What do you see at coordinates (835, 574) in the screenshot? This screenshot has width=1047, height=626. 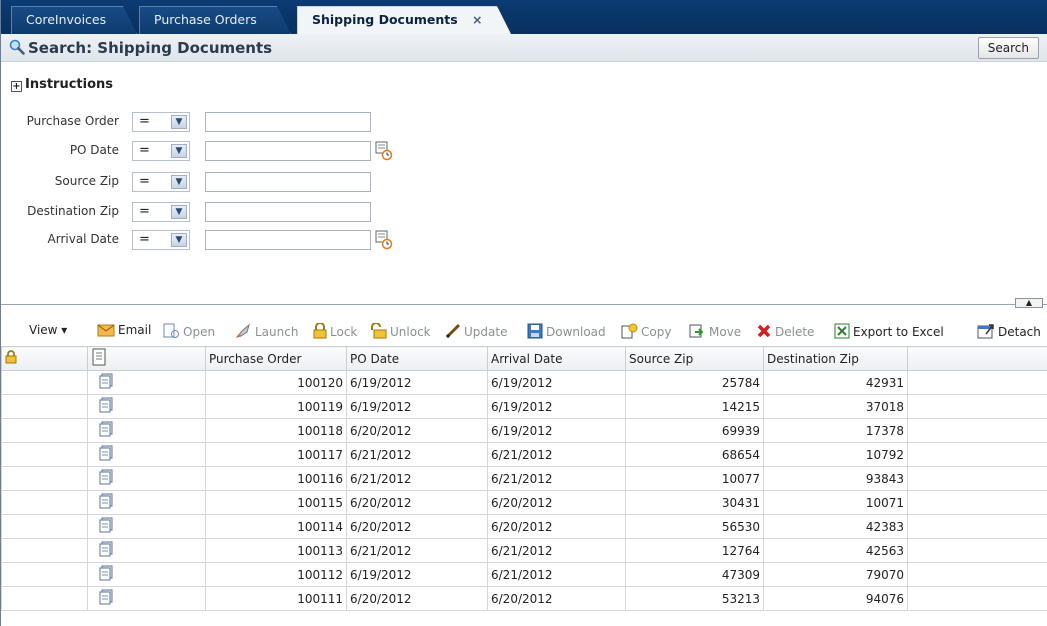 I see `destination-zip-cell: 79070` at bounding box center [835, 574].